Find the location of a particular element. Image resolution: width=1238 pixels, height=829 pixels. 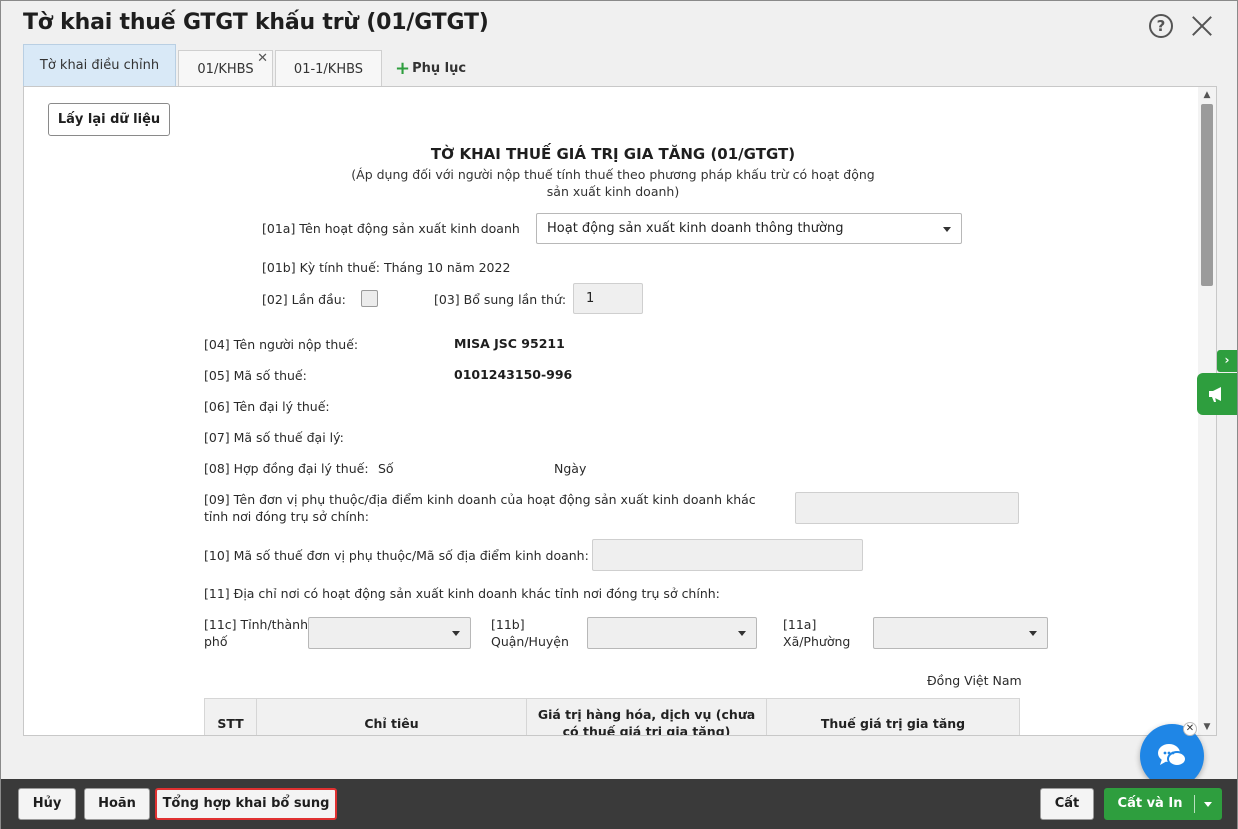

save-and-print-button: Cất và In is located at coordinates (1163, 804).